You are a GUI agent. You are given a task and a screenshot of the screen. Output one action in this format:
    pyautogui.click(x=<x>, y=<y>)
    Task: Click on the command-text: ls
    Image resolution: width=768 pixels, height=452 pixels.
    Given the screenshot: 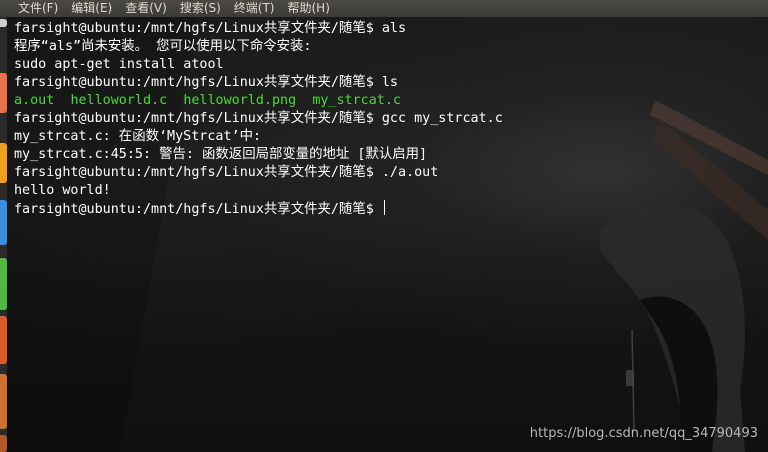 What is the action you would take?
    pyautogui.click(x=389, y=82)
    